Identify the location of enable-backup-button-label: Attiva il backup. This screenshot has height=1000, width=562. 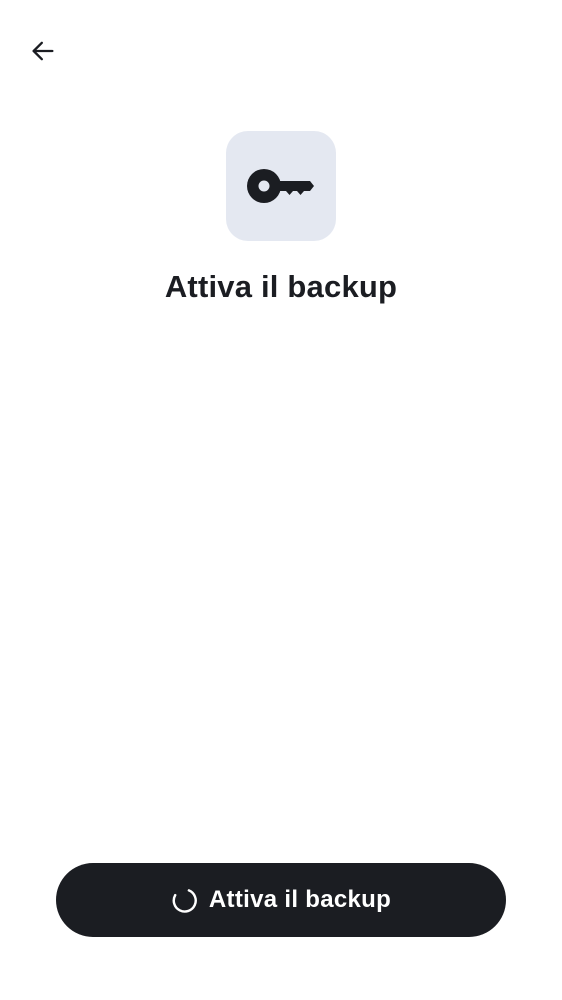
(300, 899).